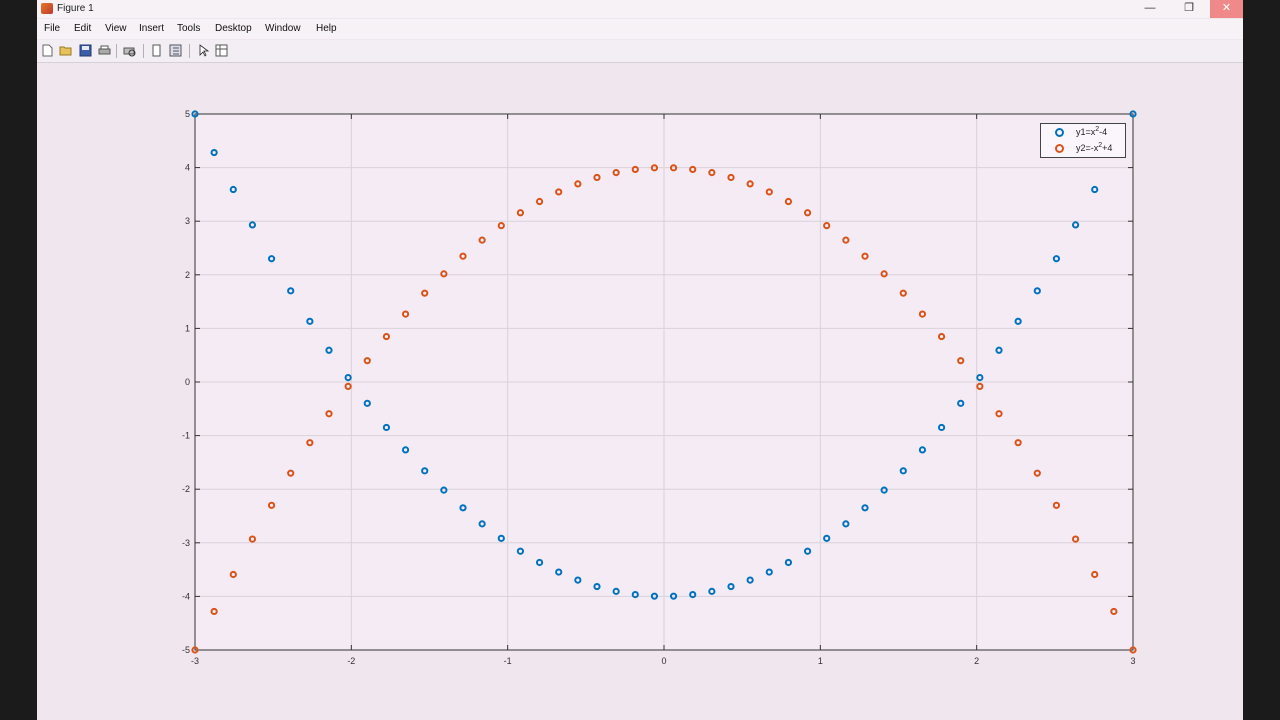 This screenshot has width=1280, height=720. Describe the element at coordinates (151, 28) in the screenshot. I see `menu-insert: Insert` at that location.